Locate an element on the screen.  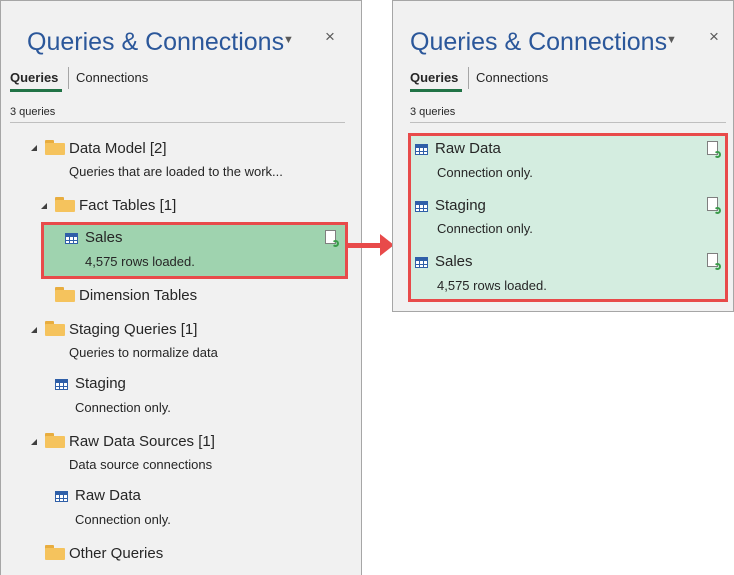
group-staging-queries: Staging Queries [1] is located at coordinates (133, 329).